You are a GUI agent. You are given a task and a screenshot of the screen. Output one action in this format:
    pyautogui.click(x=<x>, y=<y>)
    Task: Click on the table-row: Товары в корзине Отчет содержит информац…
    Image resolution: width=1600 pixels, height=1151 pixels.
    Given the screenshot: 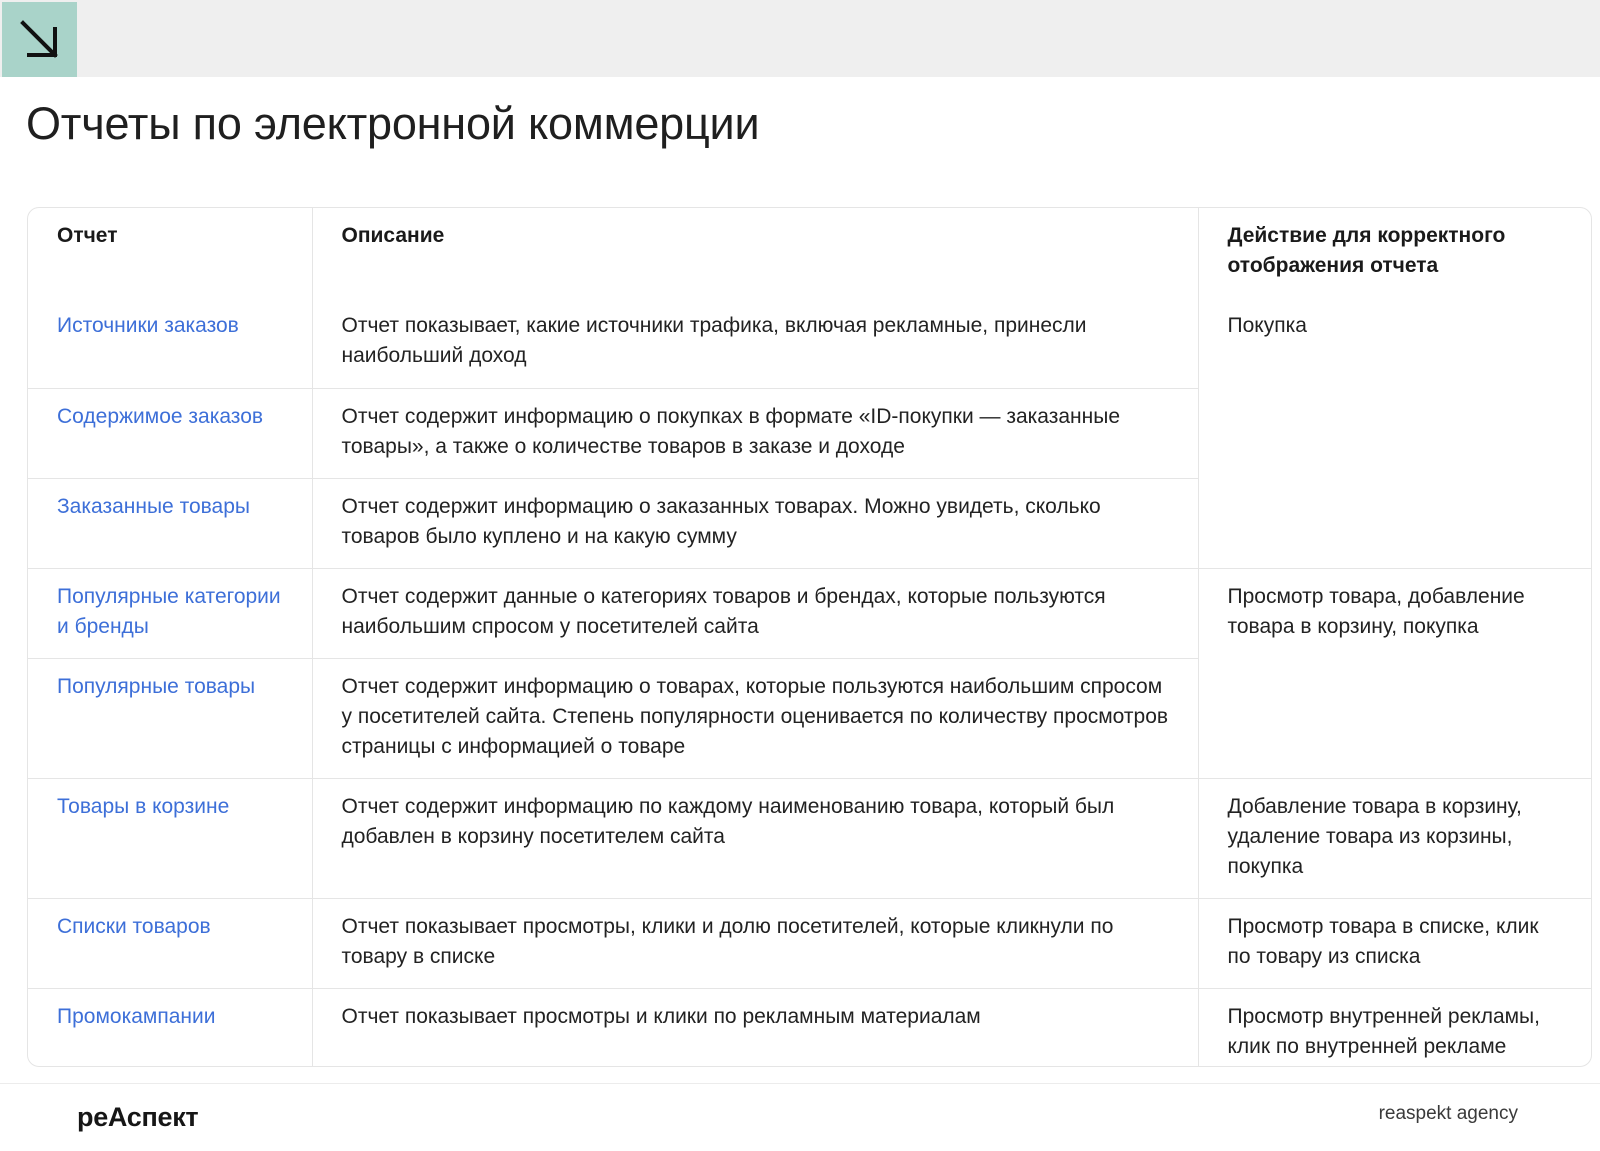 What is the action you would take?
    pyautogui.click(x=809, y=838)
    